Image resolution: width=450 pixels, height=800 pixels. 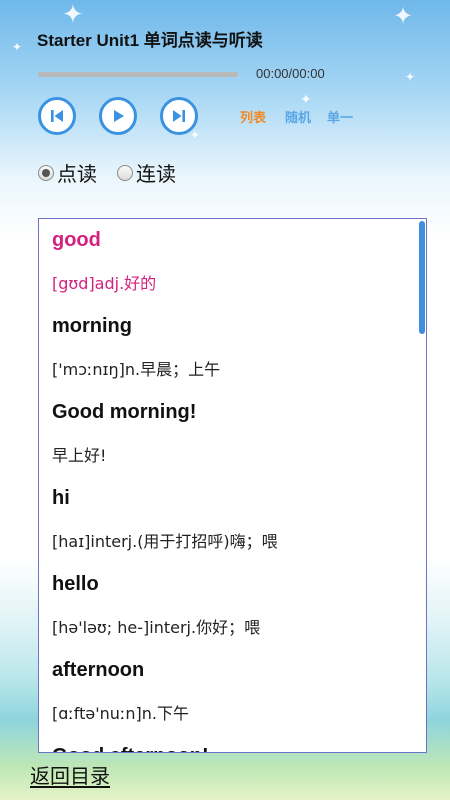 What do you see at coordinates (233, 584) in the screenshot?
I see `word-text: hello` at bounding box center [233, 584].